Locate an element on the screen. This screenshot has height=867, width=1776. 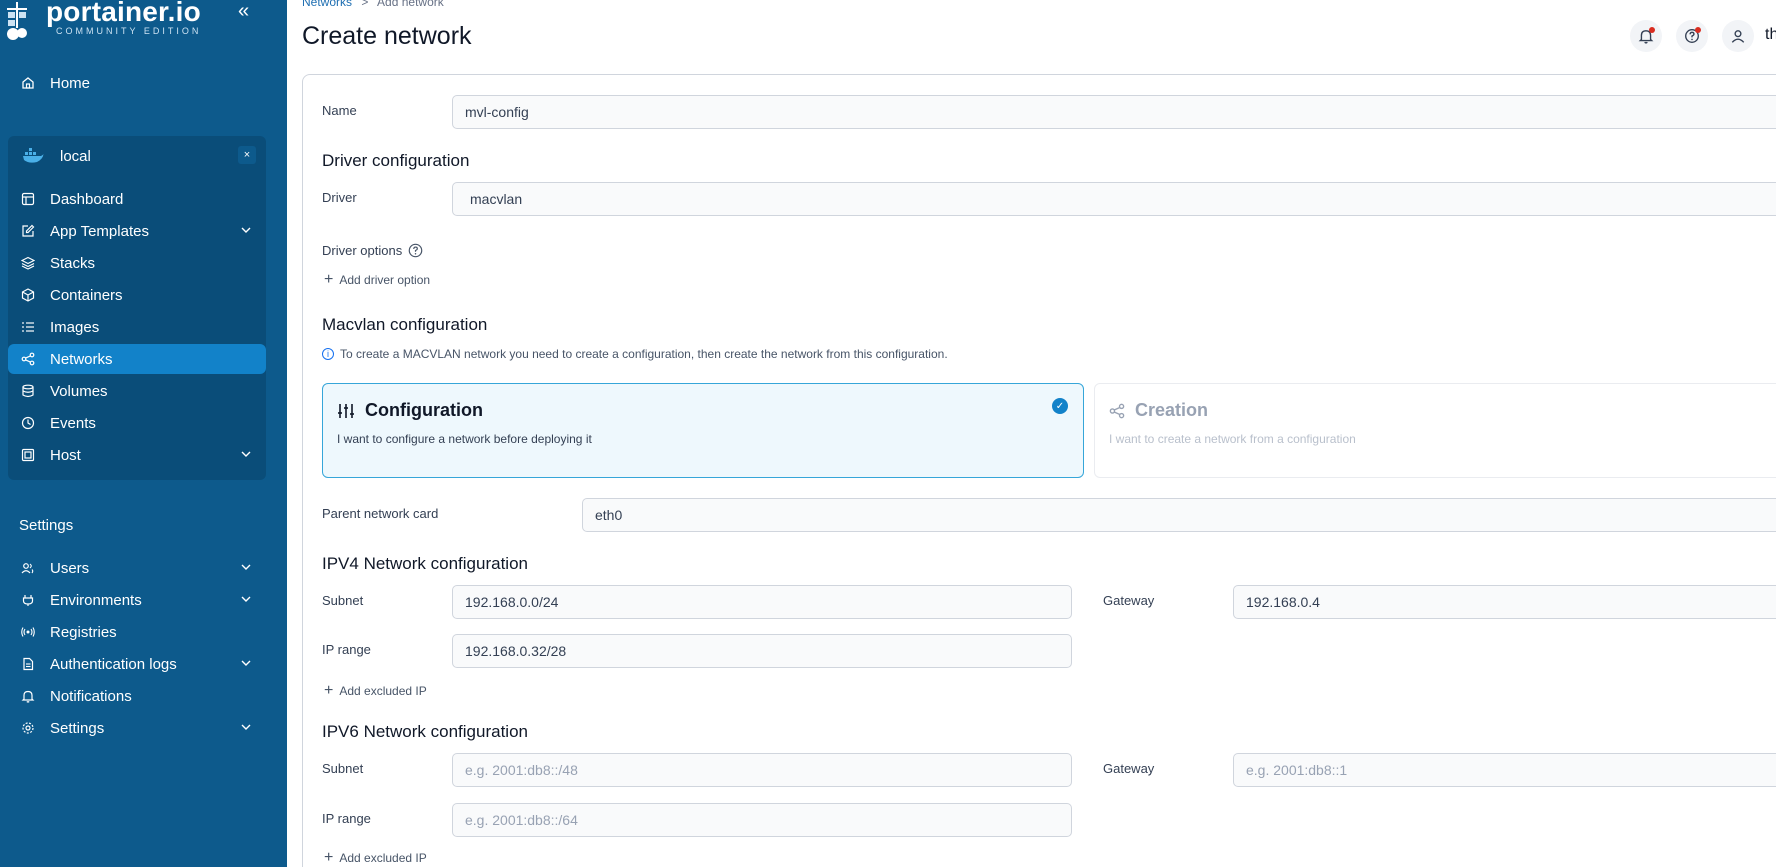
sidebar-item-images: Images is located at coordinates (137, 327).